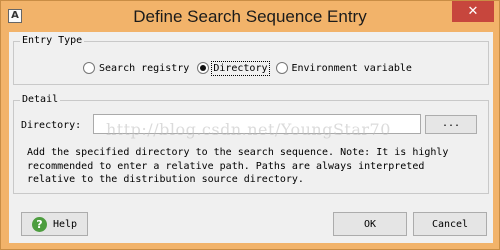  I want to click on radio-search-registry: Search registry, so click(136, 68).